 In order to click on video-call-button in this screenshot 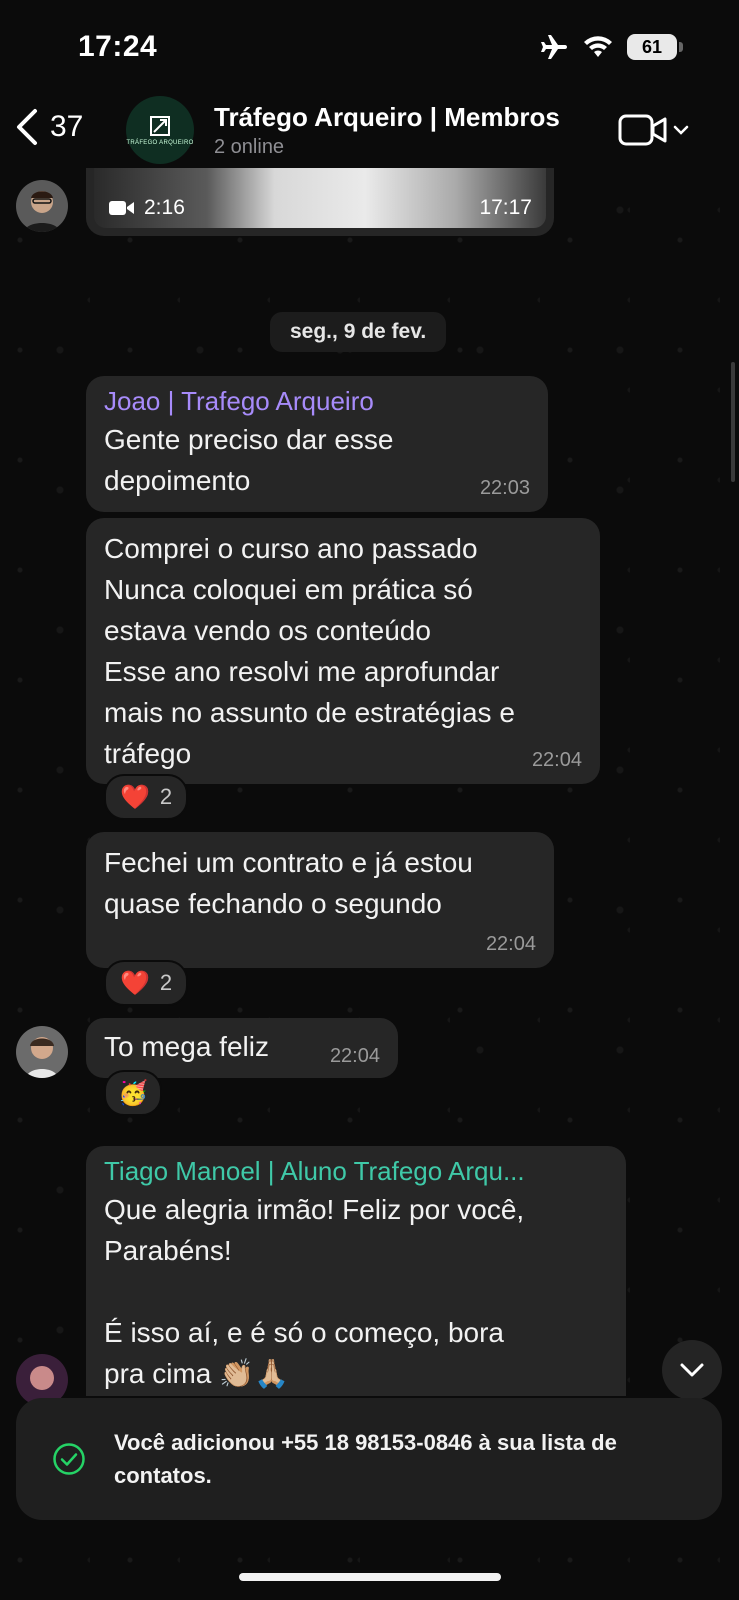, I will do `click(653, 130)`.